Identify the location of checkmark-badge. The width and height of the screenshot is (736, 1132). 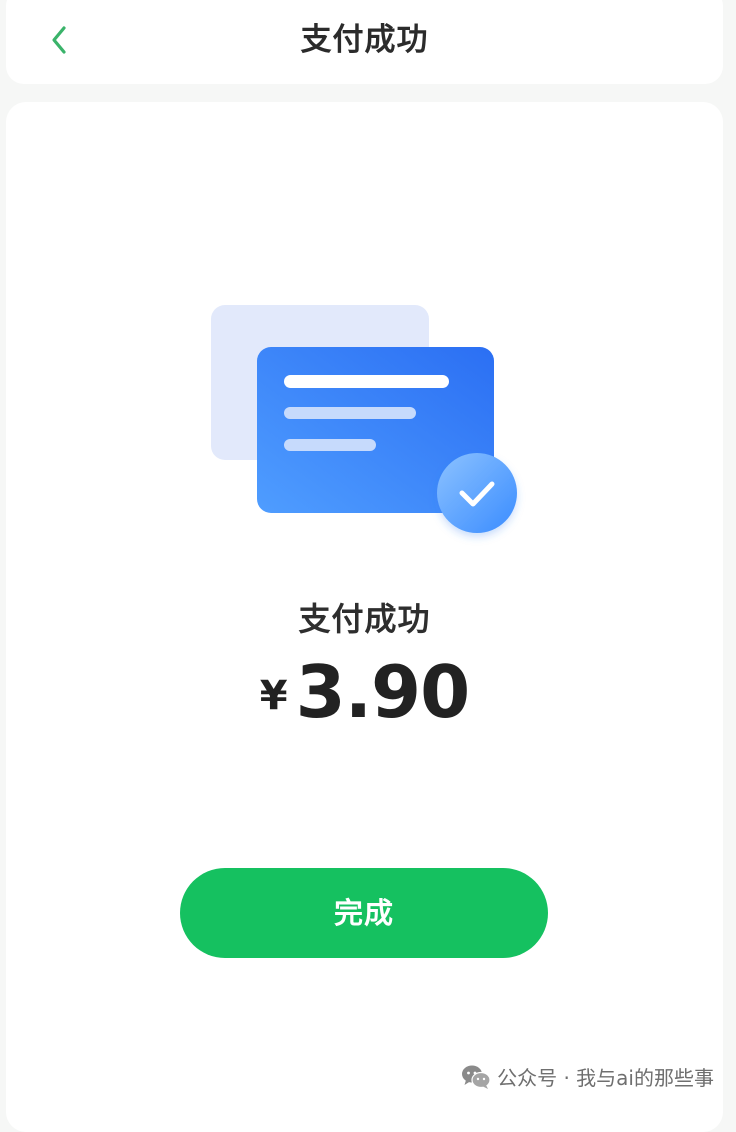
(477, 493).